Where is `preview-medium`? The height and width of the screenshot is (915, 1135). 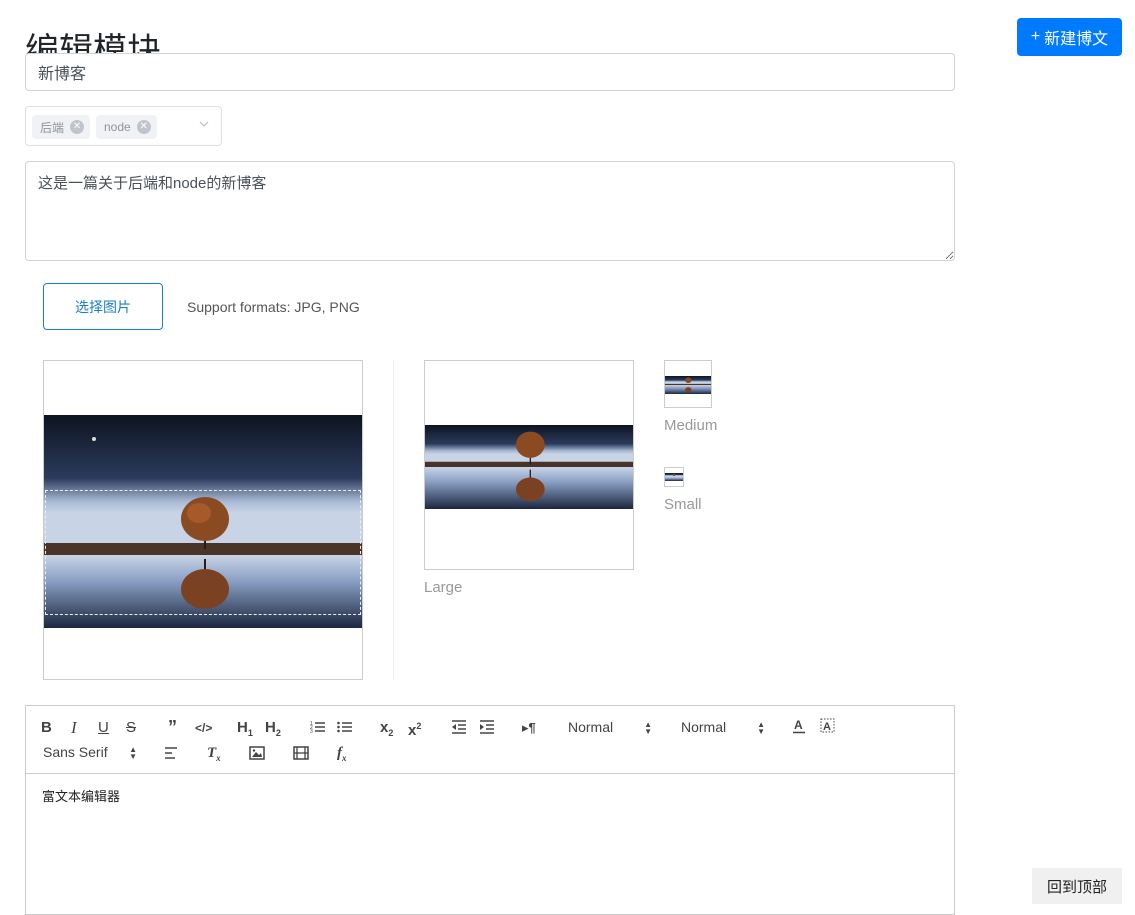
preview-medium is located at coordinates (688, 384).